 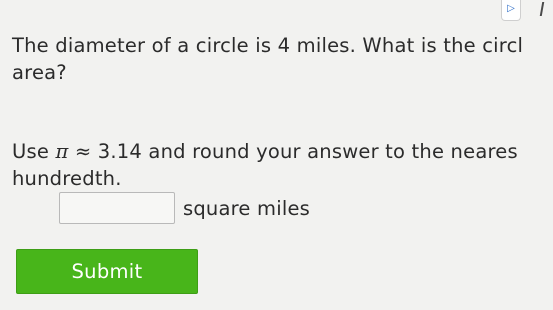 What do you see at coordinates (538, 9) in the screenshot?
I see `slash-icon` at bounding box center [538, 9].